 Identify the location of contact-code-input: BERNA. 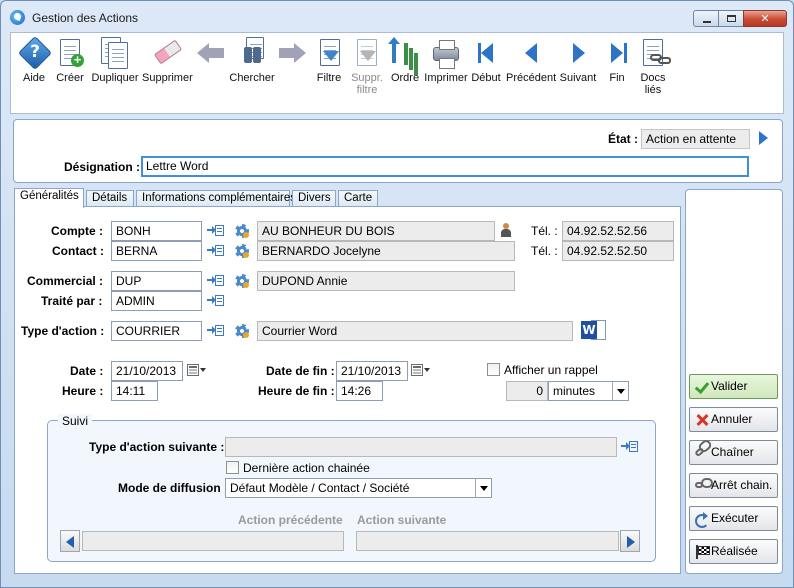
(156, 251).